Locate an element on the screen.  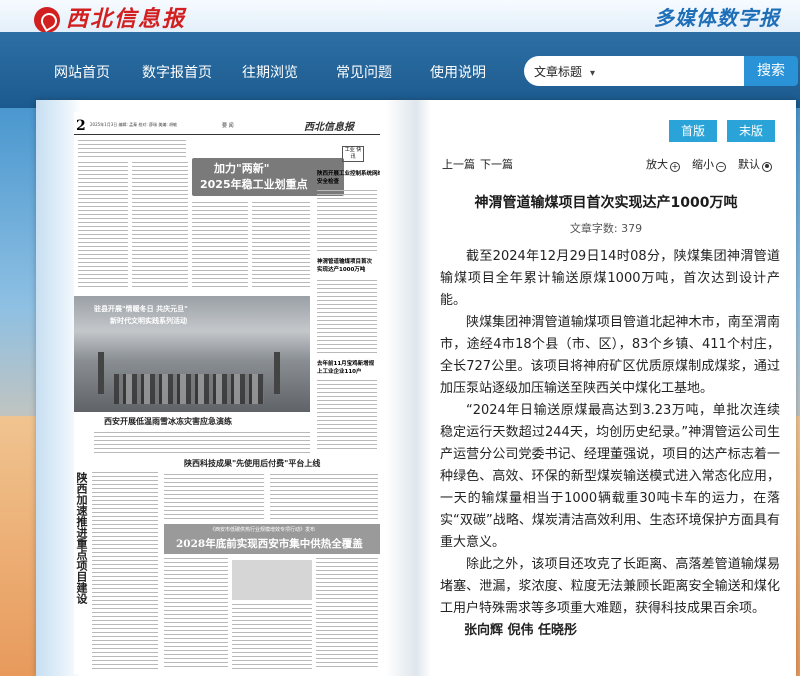
nav-item-help: 使用说明 is located at coordinates (458, 72).